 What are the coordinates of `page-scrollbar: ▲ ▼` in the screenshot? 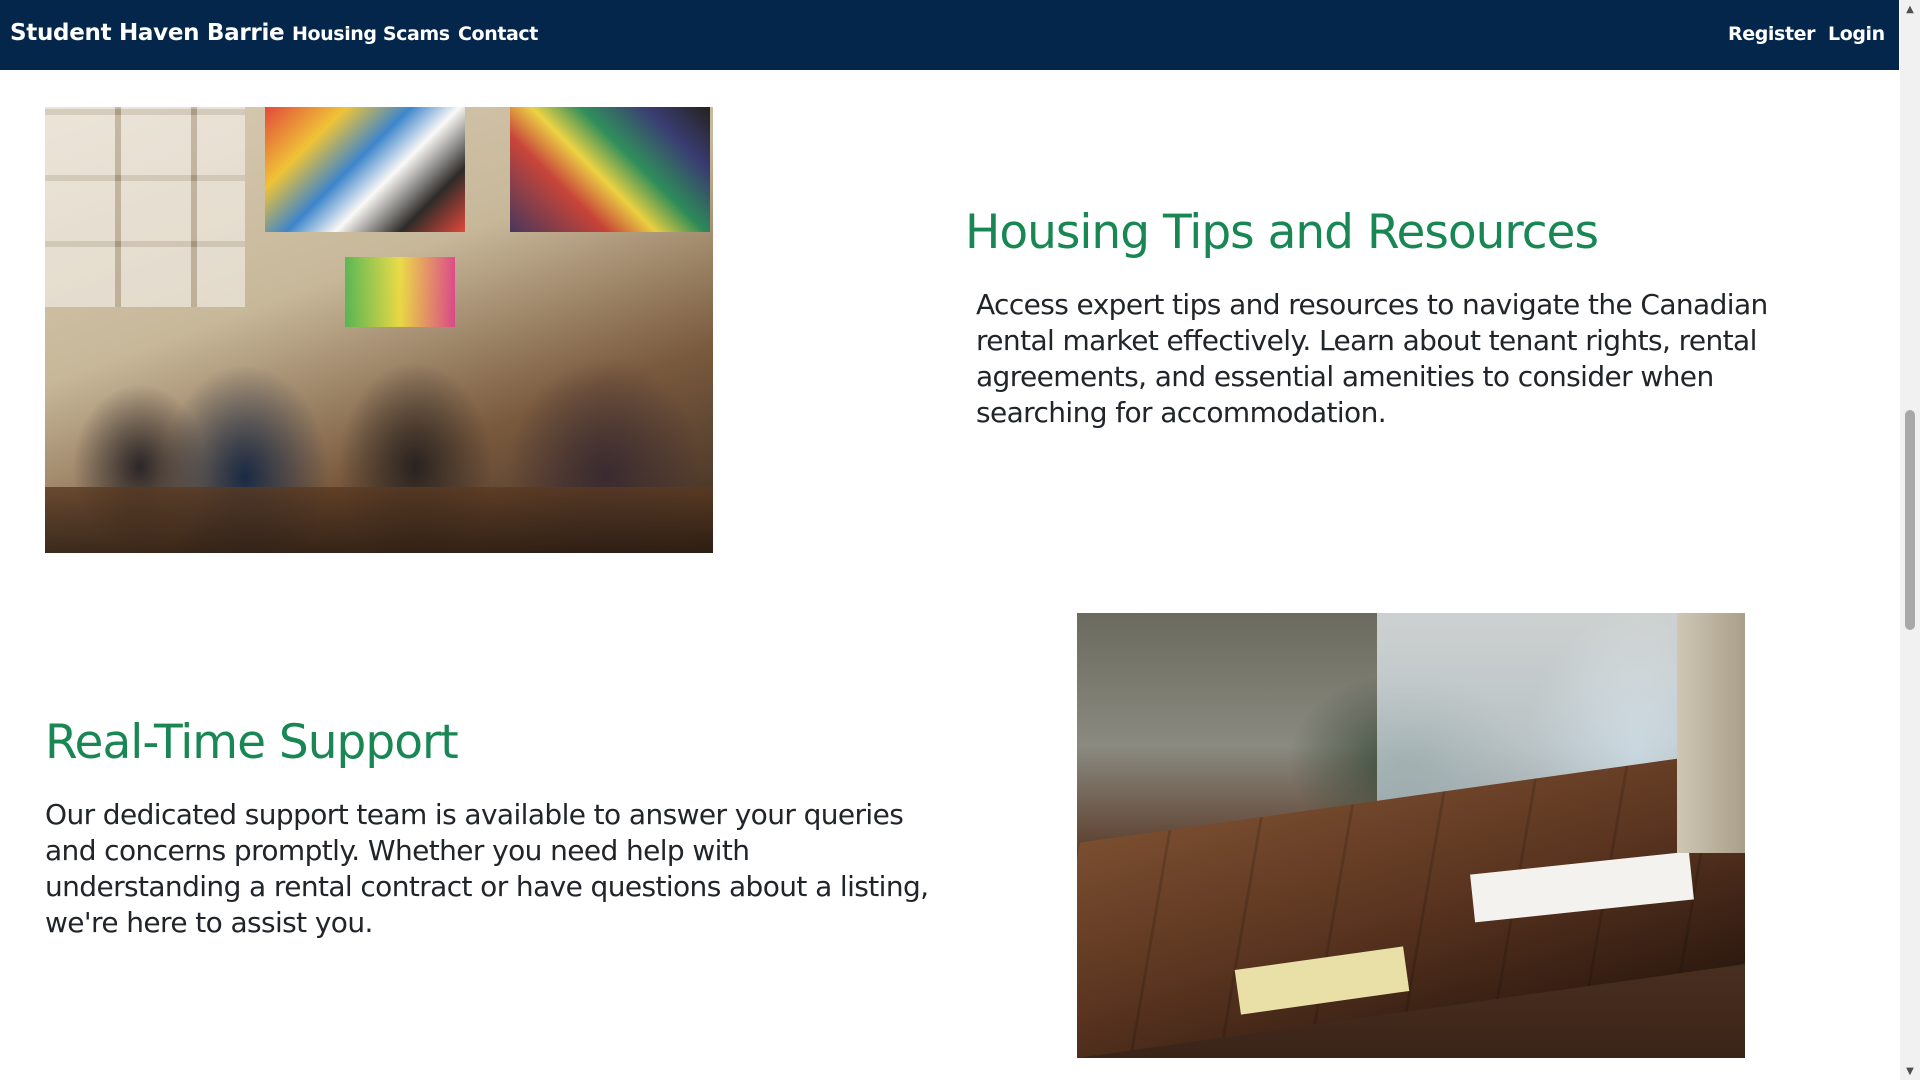 It's located at (1910, 540).